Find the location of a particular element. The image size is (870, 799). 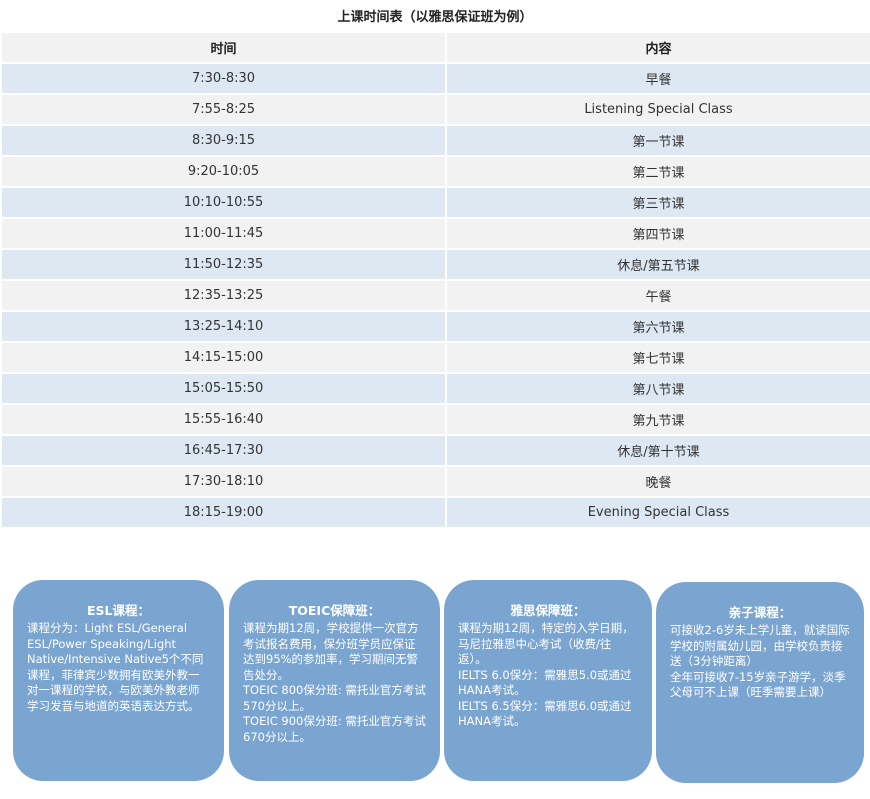

schedule-content-cell: 第七节课 is located at coordinates (658, 358).